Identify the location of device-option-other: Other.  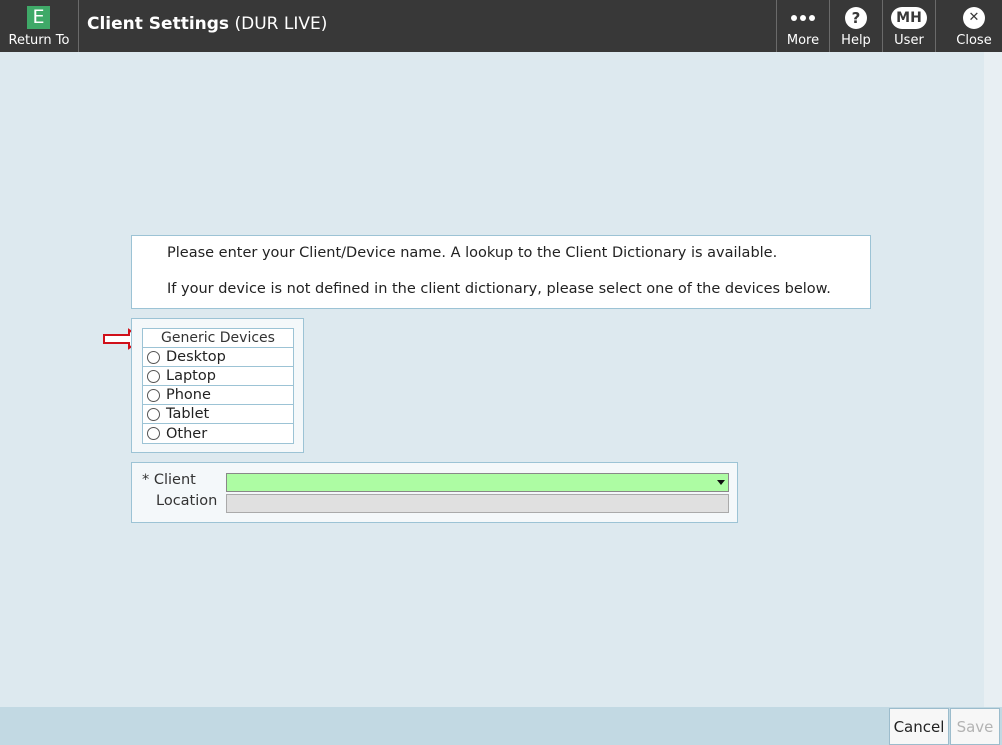
(218, 433).